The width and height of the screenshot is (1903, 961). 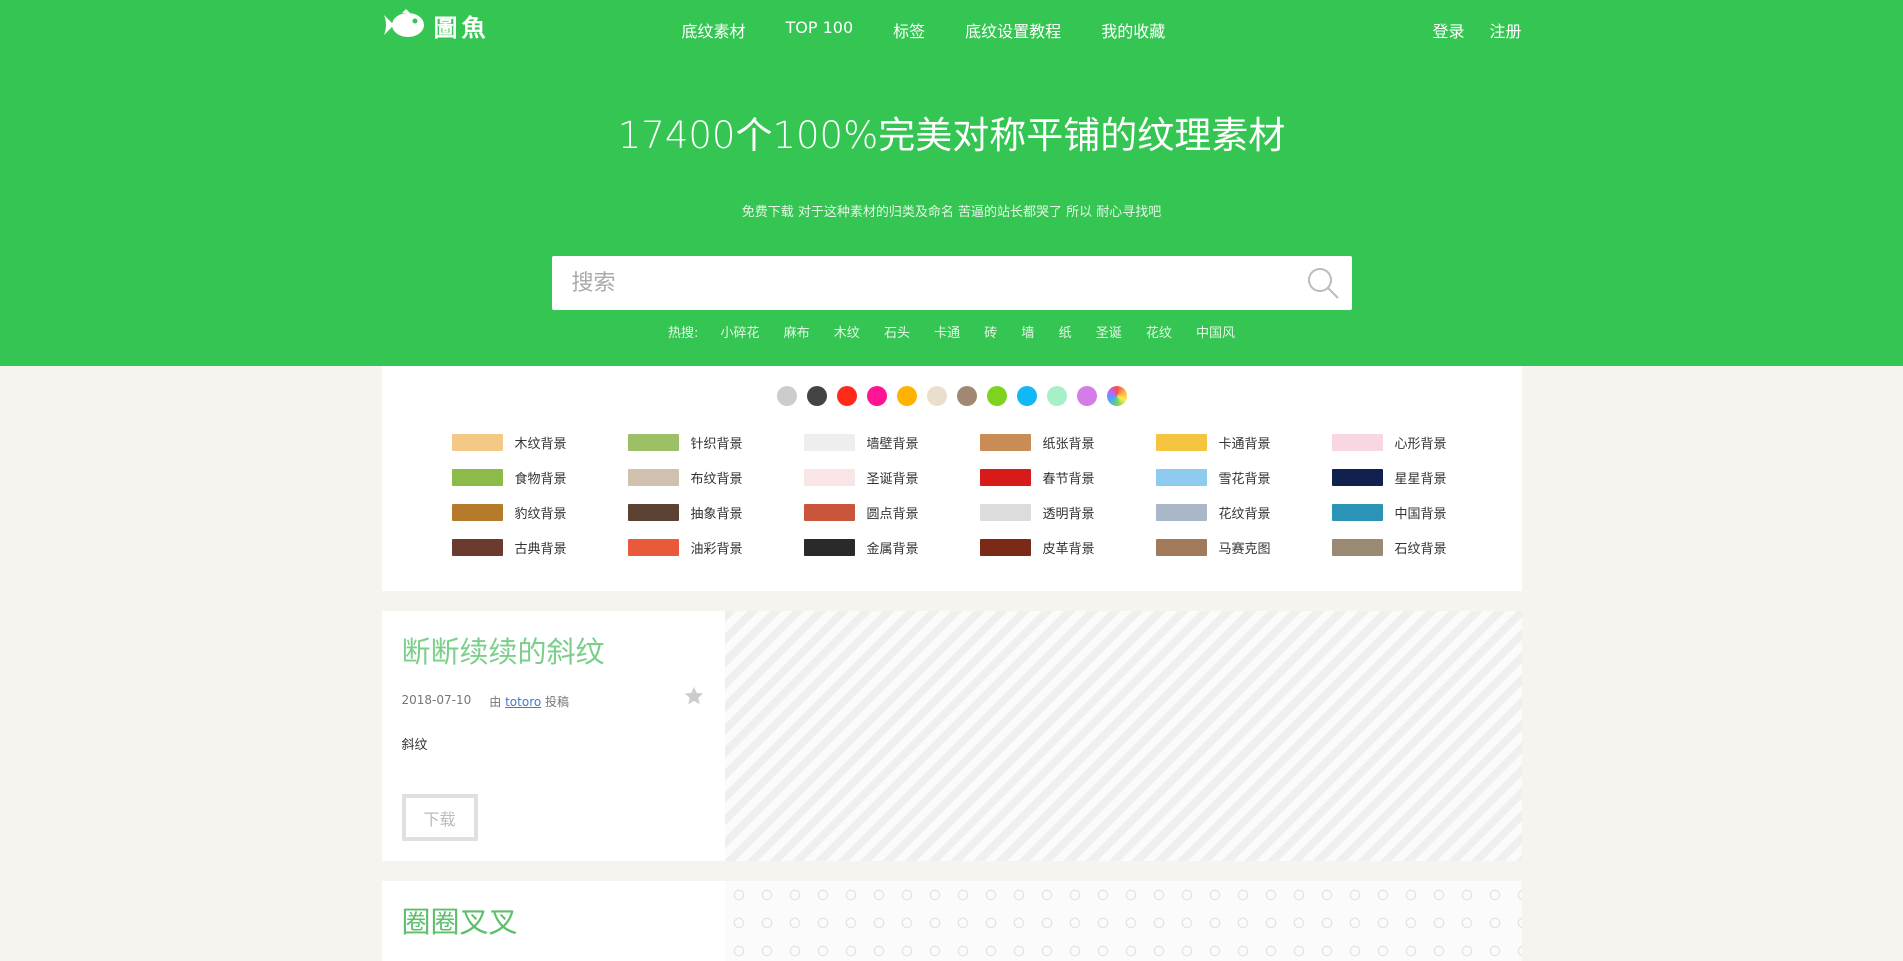 I want to click on card-meta: 2018-07-10 由 totoro 投稿, so click(x=553, y=701).